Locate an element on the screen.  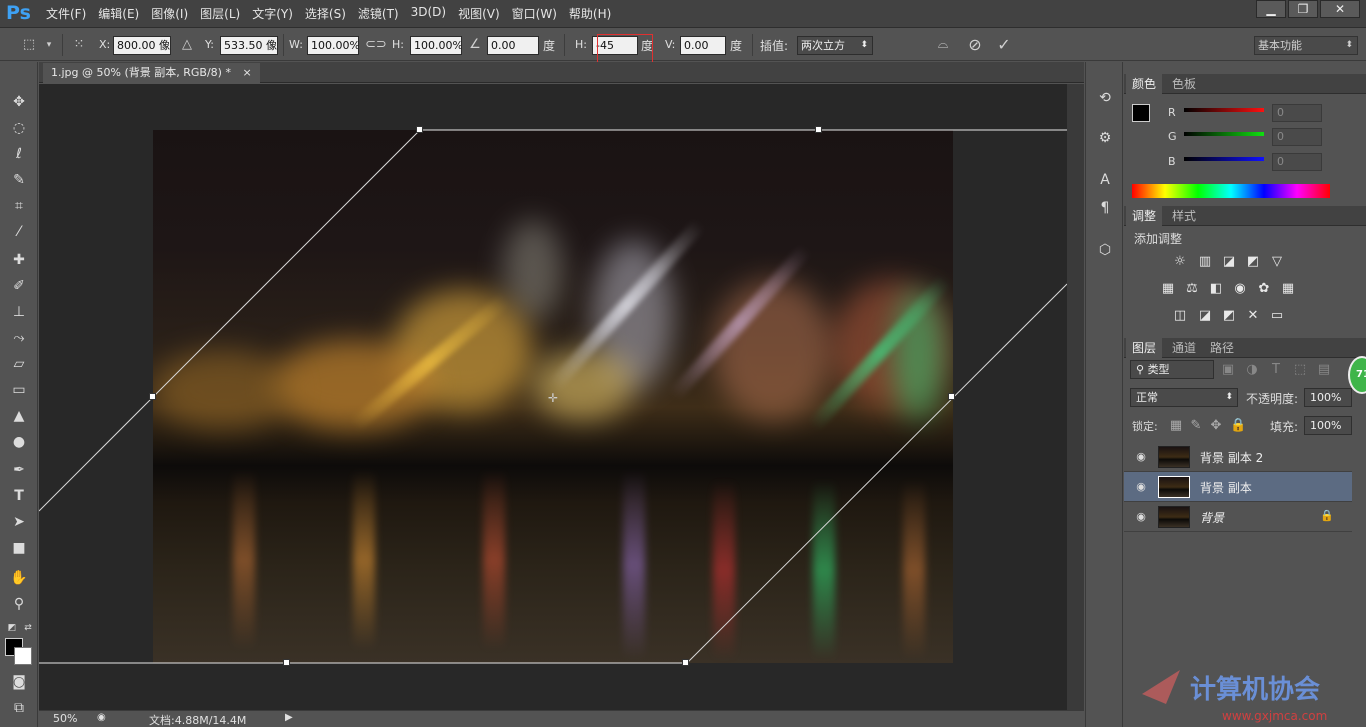
blue-channel-slider is located at coordinates (1224, 159).